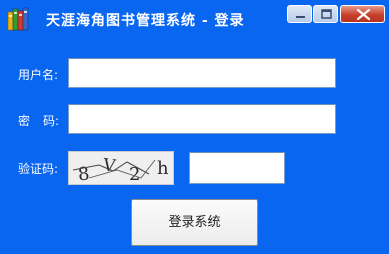 This screenshot has height=254, width=389. Describe the element at coordinates (38, 120) in the screenshot. I see `password-label: 密码:` at that location.